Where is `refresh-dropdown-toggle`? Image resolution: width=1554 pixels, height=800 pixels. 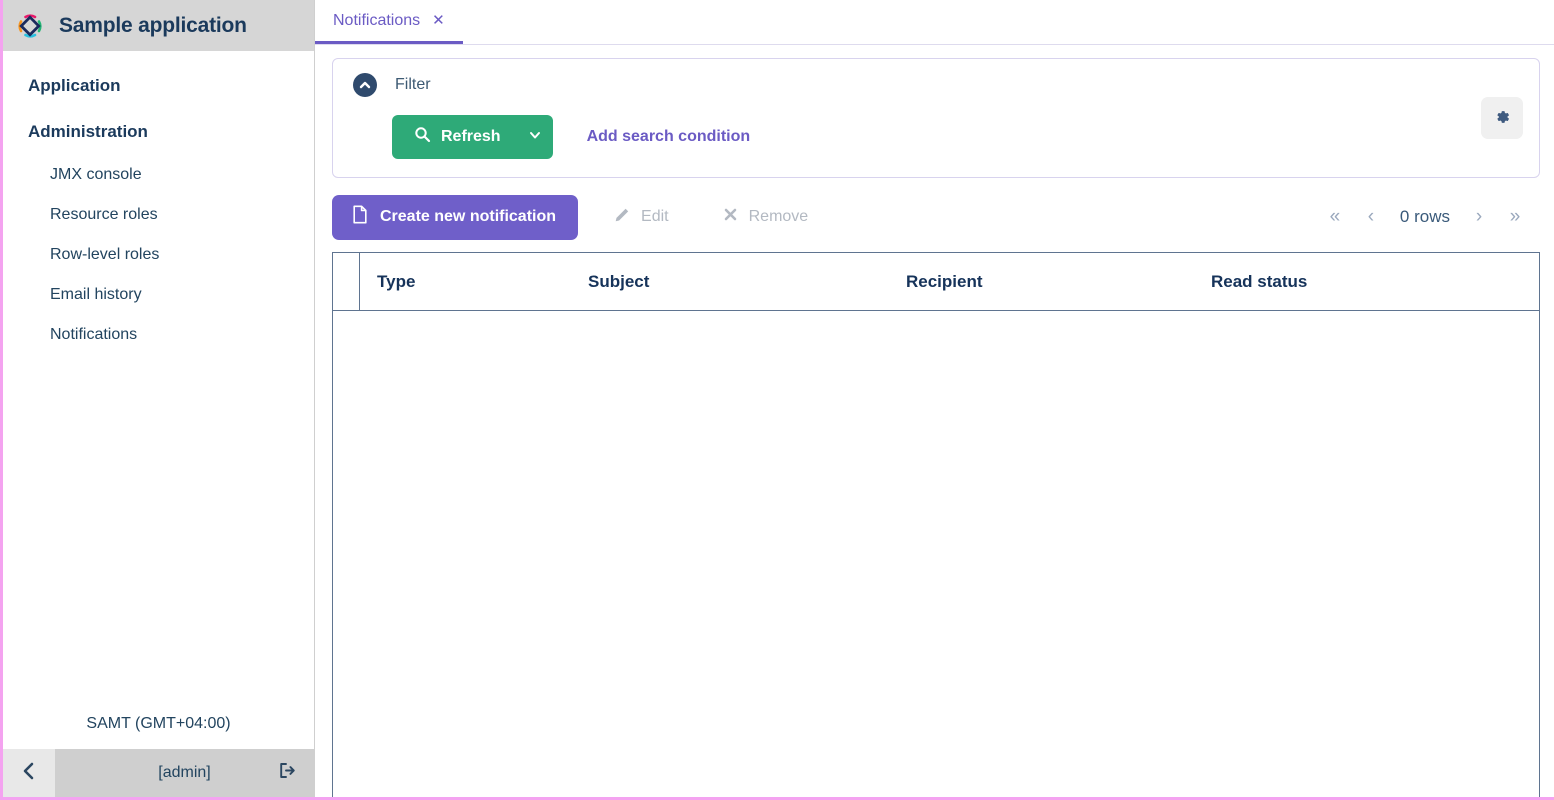 refresh-dropdown-toggle is located at coordinates (535, 137).